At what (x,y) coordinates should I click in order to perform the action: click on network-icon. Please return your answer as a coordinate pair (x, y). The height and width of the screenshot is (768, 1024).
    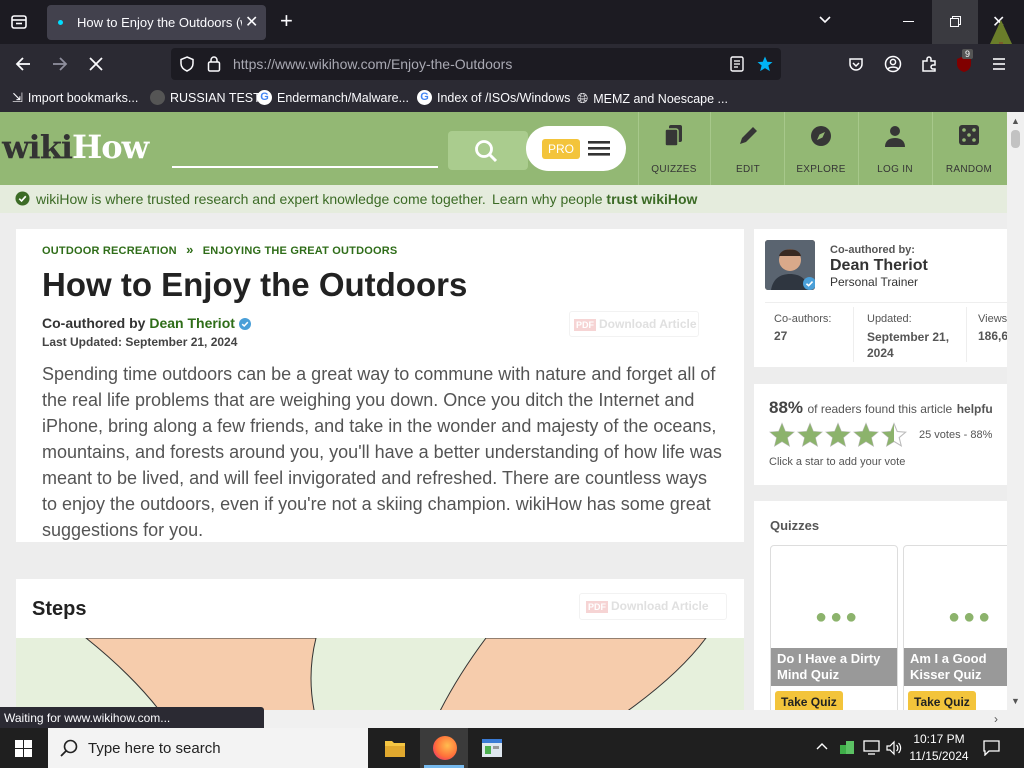
    Looking at the image, I should click on (871, 747).